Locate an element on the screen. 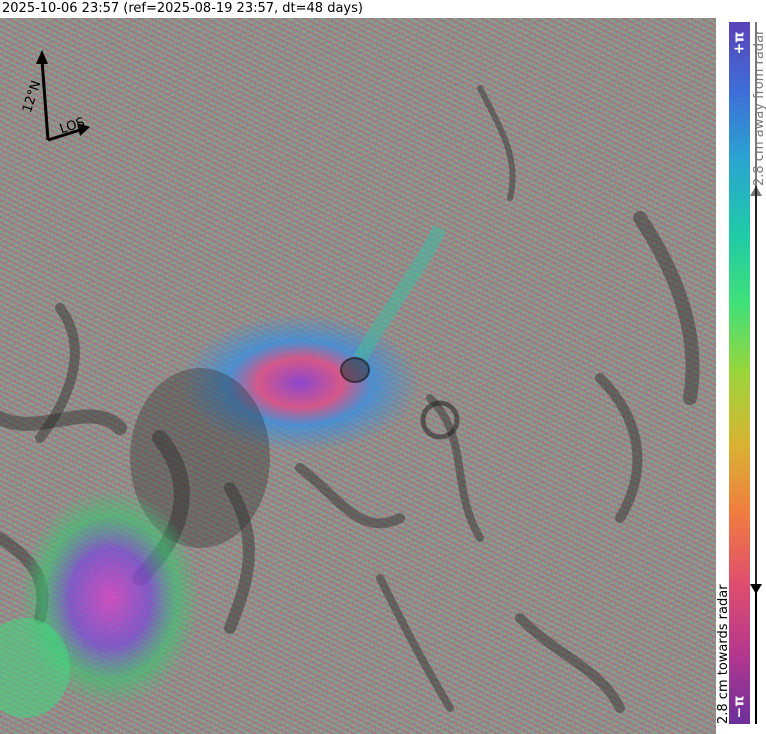  north-arrow-icon is located at coordinates (45, 100).